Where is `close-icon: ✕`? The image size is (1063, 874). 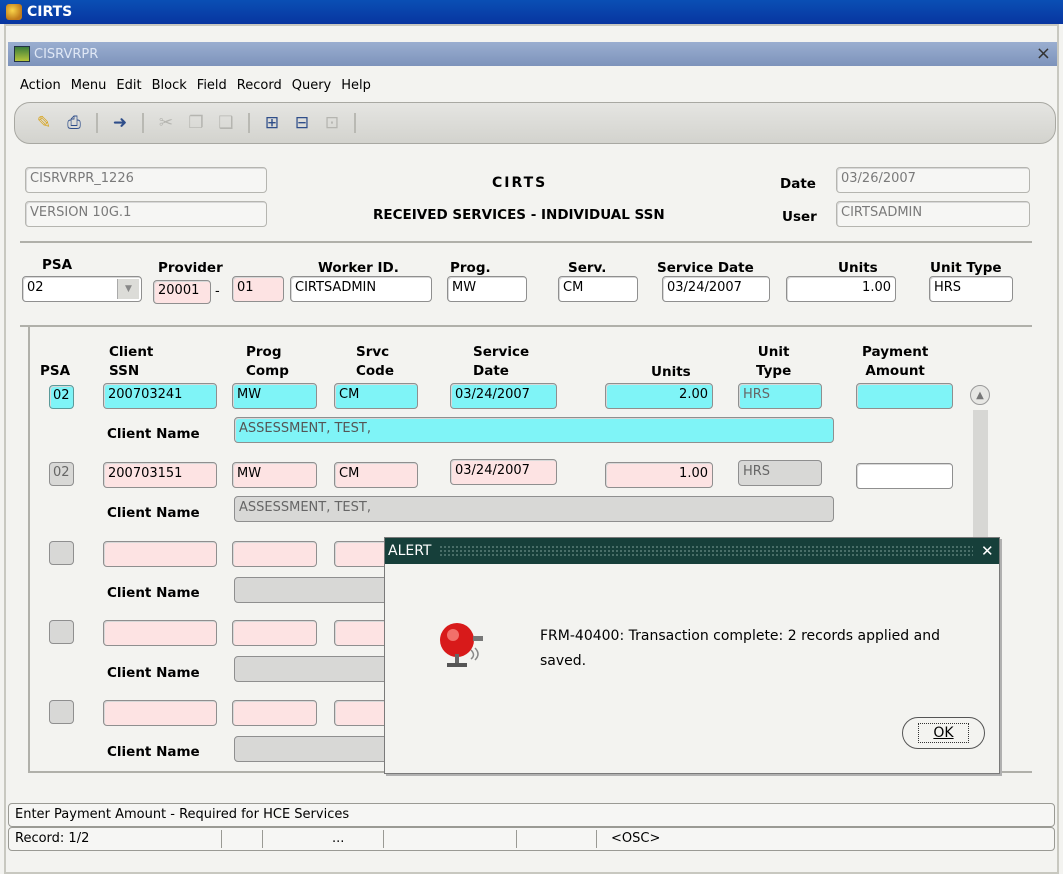 close-icon: ✕ is located at coordinates (990, 551).